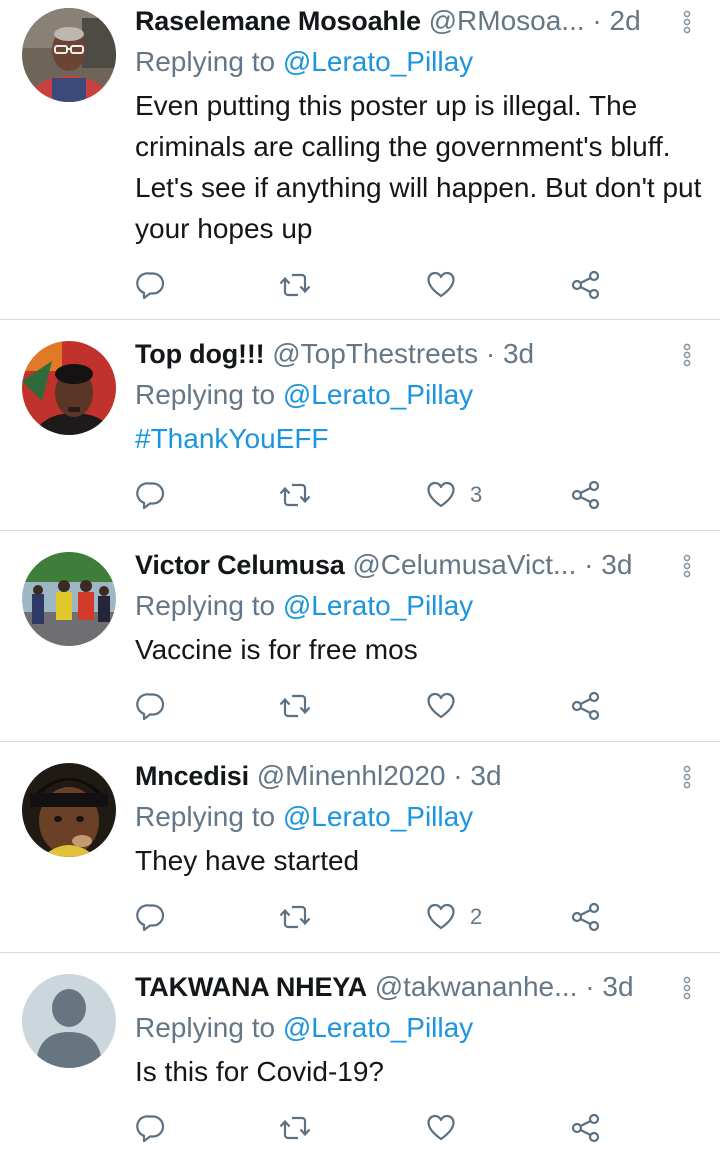 The height and width of the screenshot is (1162, 720). I want to click on divider, so click(360, 741).